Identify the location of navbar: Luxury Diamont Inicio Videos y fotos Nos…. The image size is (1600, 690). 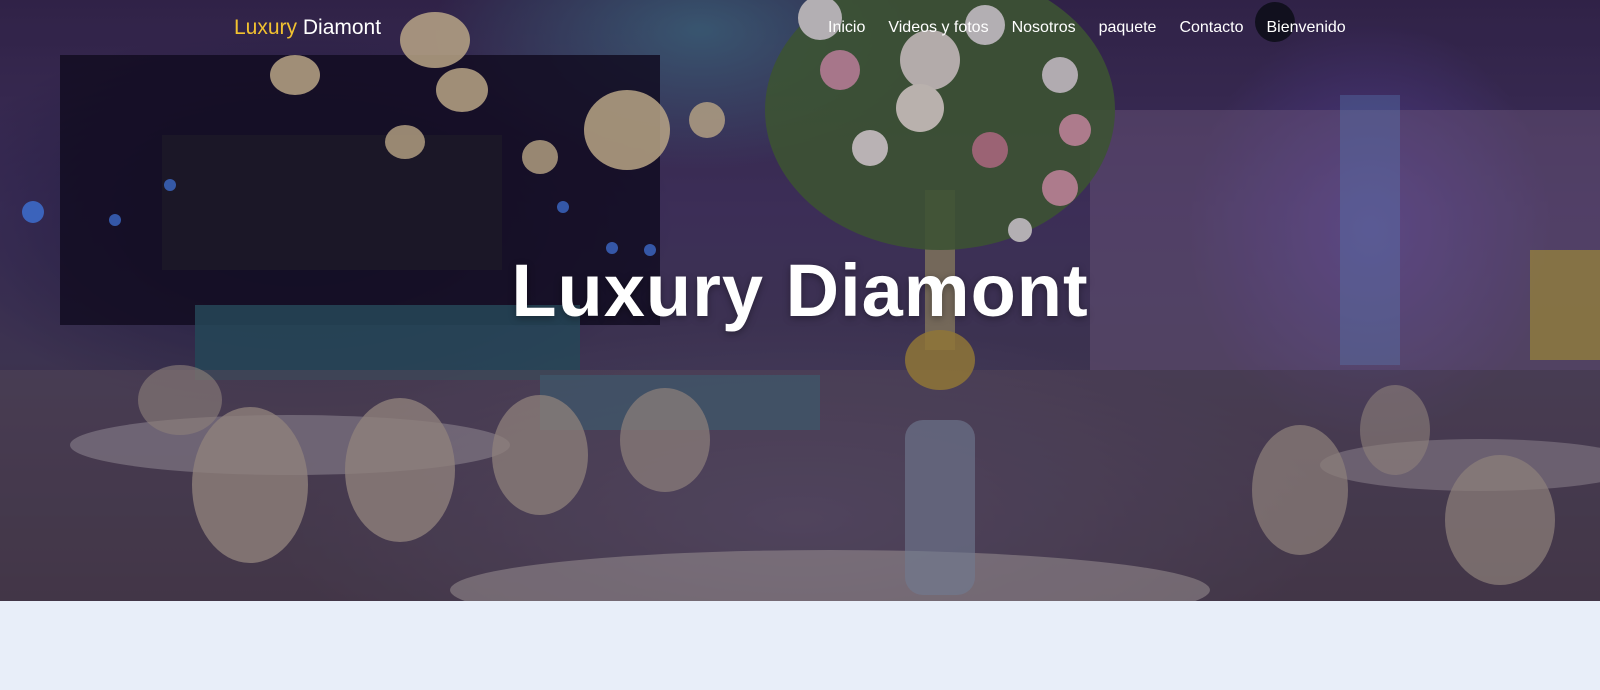
(800, 31).